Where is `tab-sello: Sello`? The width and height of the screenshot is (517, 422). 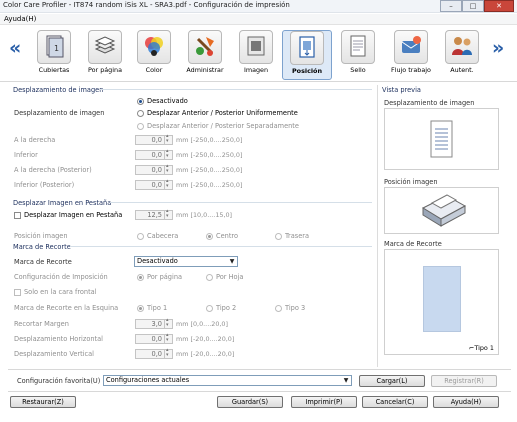 tab-sello: Sello is located at coordinates (358, 55).